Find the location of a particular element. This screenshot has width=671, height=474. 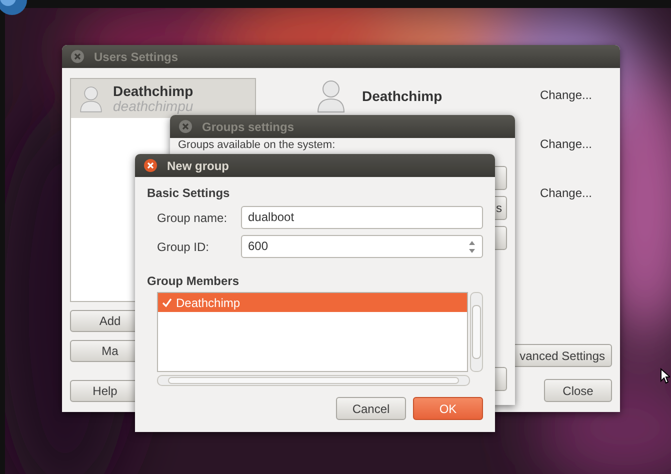

window-title: Groups settings is located at coordinates (248, 127).